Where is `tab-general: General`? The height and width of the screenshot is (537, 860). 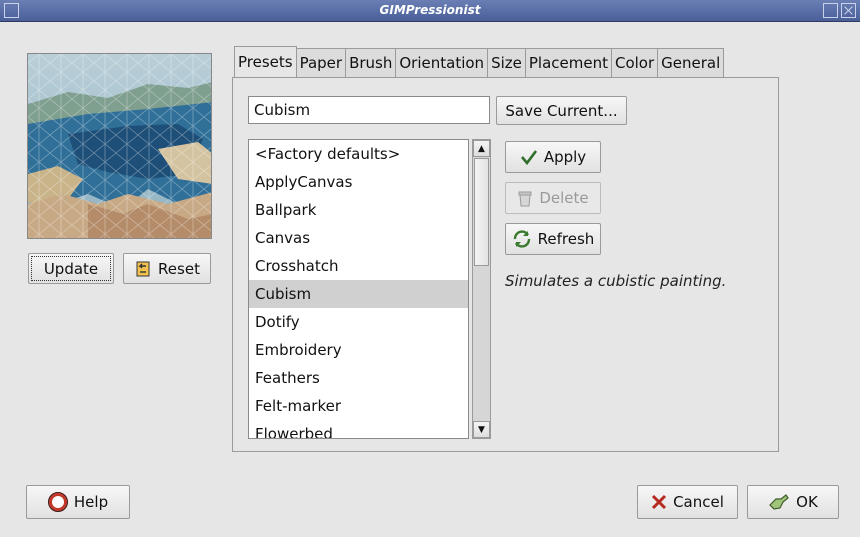
tab-general: General is located at coordinates (691, 62).